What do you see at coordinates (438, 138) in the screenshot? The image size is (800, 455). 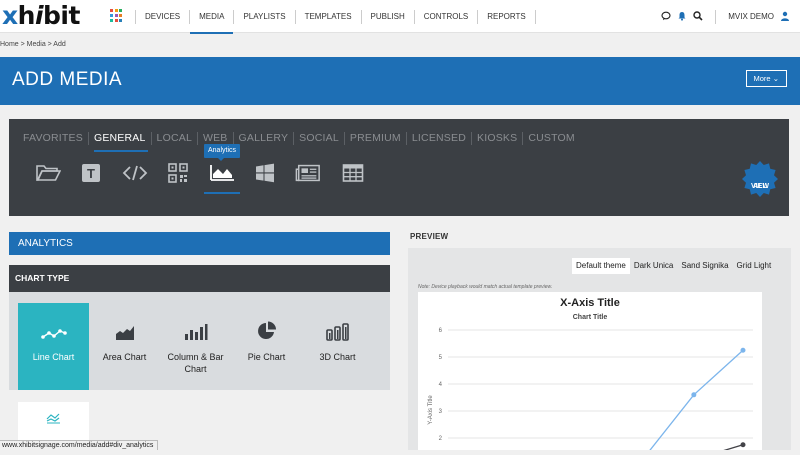 I see `tab-licensed: LICENSED` at bounding box center [438, 138].